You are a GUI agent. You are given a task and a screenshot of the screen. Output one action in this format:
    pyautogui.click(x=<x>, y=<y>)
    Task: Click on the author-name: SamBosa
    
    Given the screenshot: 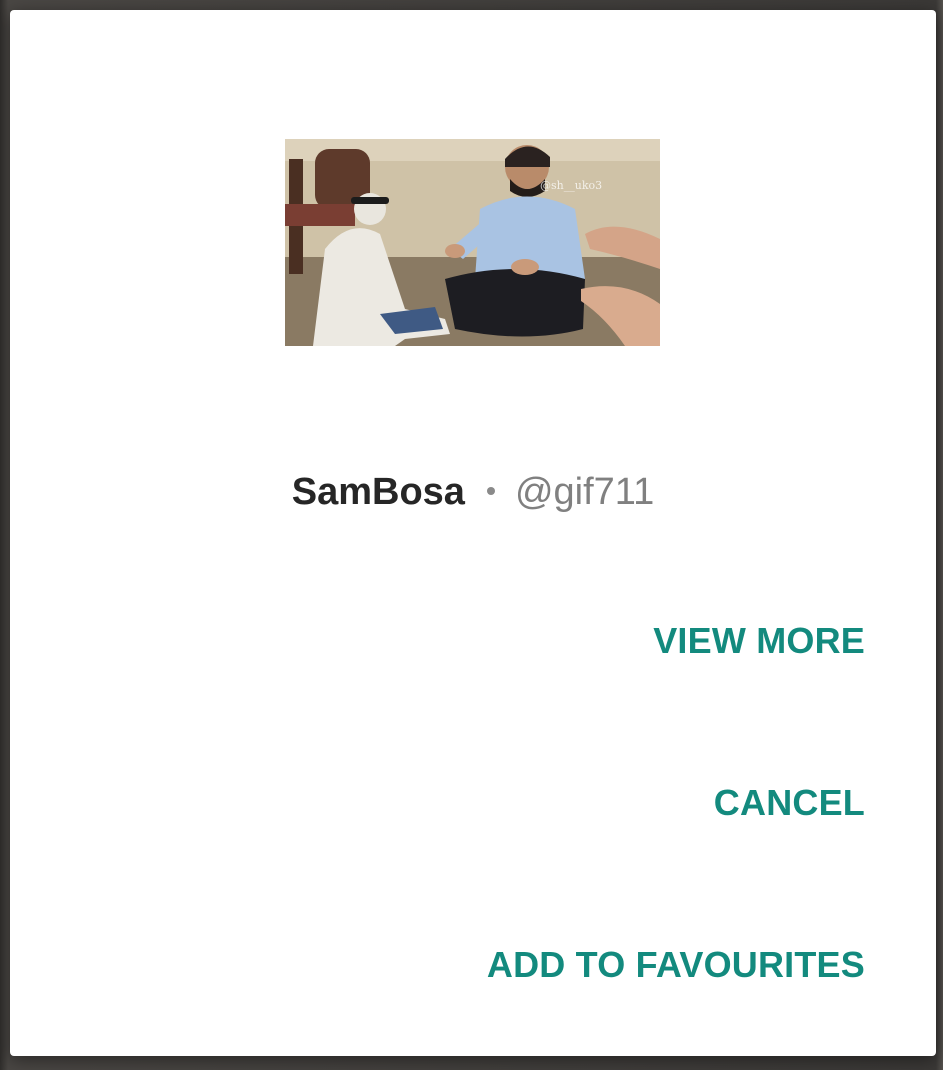 What is the action you would take?
    pyautogui.click(x=378, y=492)
    